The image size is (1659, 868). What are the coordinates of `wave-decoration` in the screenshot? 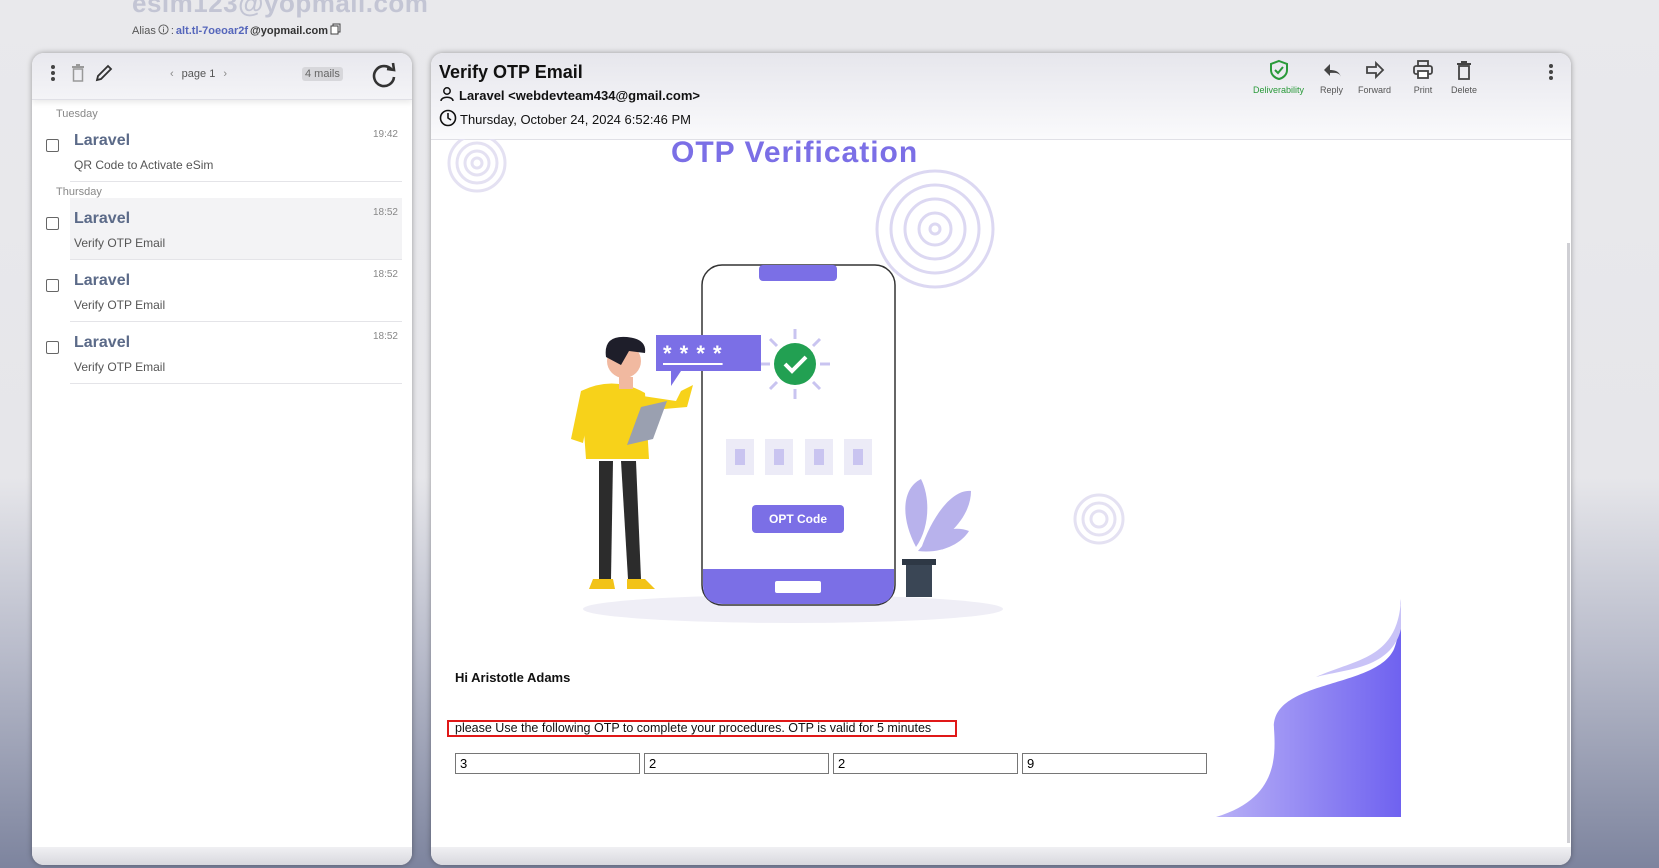 It's located at (1308, 708).